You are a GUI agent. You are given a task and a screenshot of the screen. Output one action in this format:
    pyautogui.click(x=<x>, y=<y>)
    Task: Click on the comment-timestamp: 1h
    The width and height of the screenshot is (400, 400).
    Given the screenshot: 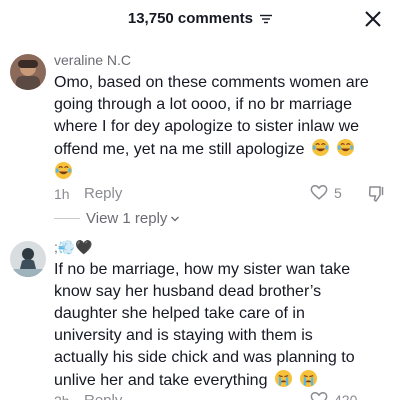 What is the action you would take?
    pyautogui.click(x=62, y=194)
    